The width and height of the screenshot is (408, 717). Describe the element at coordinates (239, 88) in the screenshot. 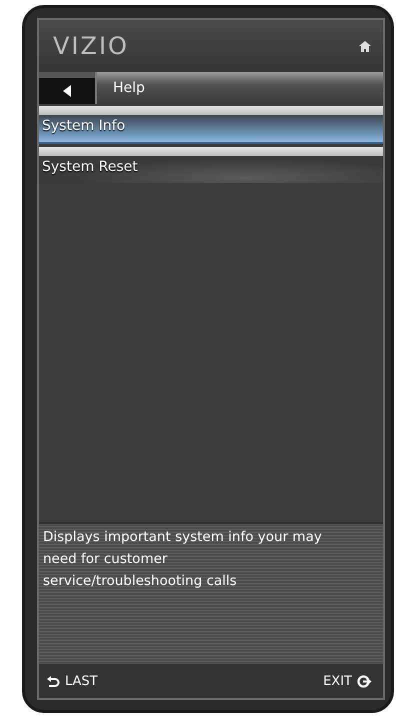

I see `menu-title: Help` at that location.